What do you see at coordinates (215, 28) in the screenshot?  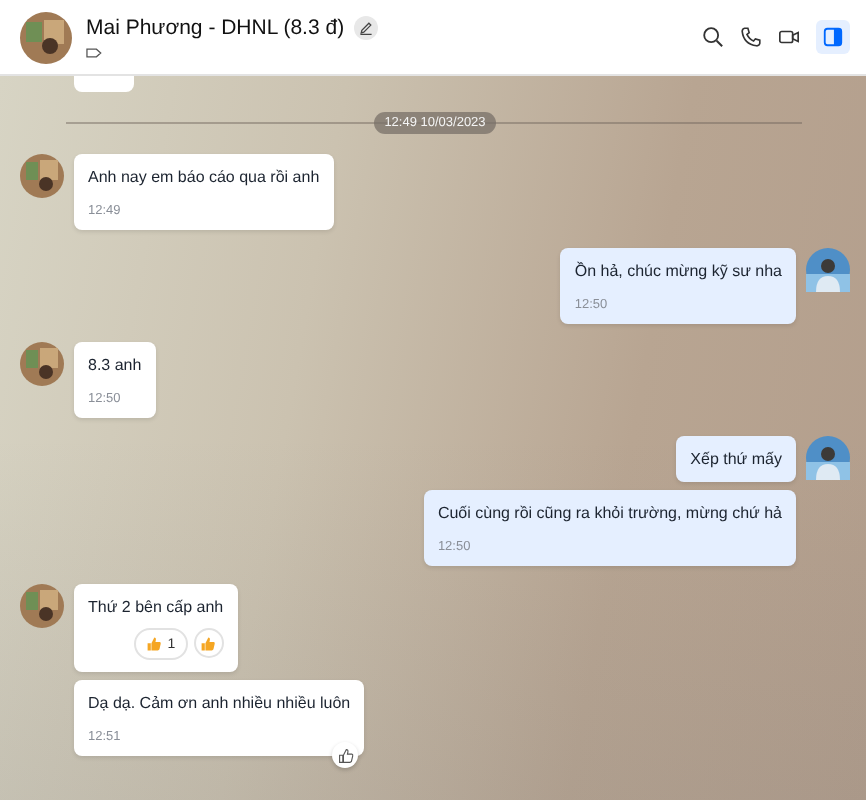 I see `chat-title: Mai Phương - DHNL (8.3 đ)` at bounding box center [215, 28].